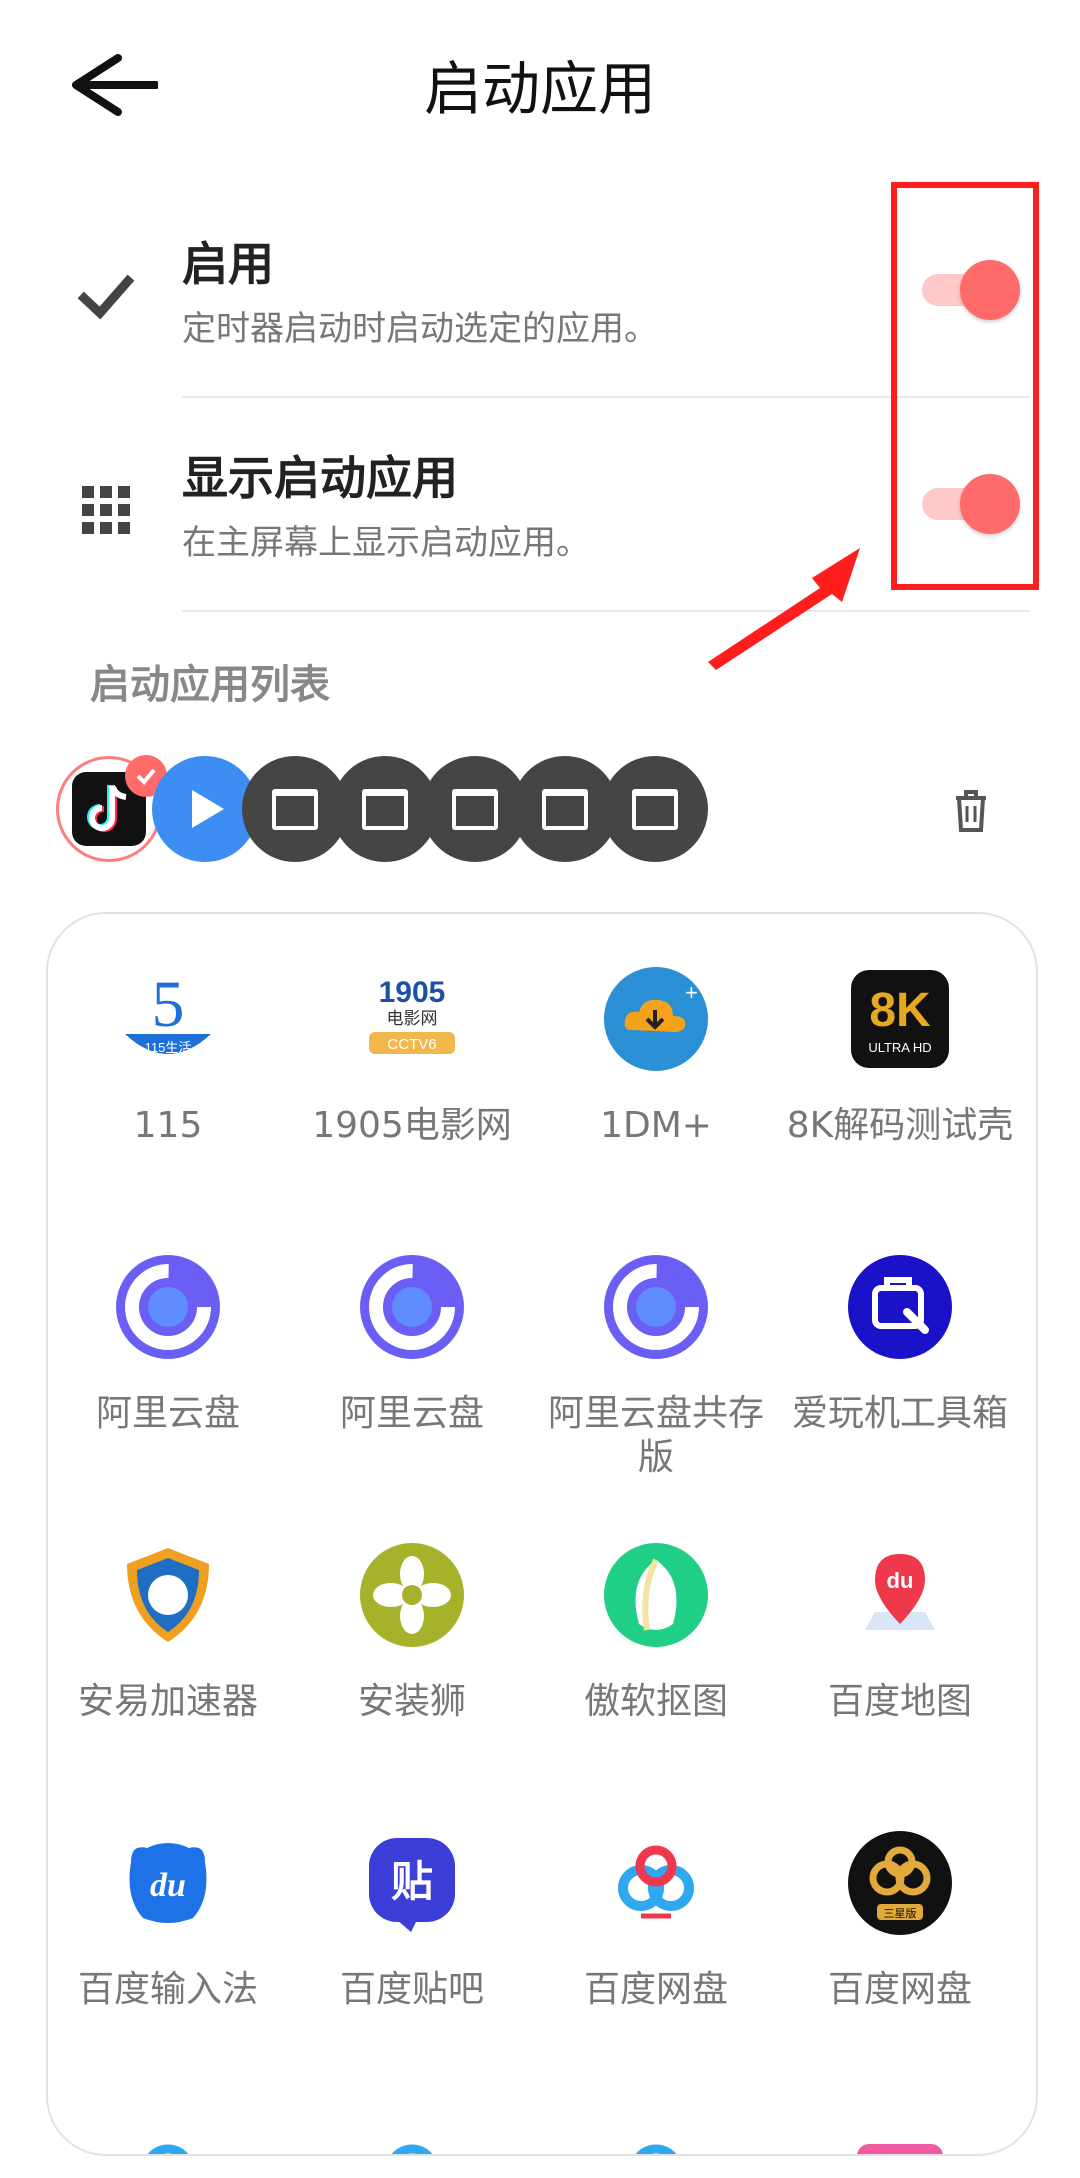 The image size is (1080, 2178). I want to click on grid-icon, so click(106, 510).